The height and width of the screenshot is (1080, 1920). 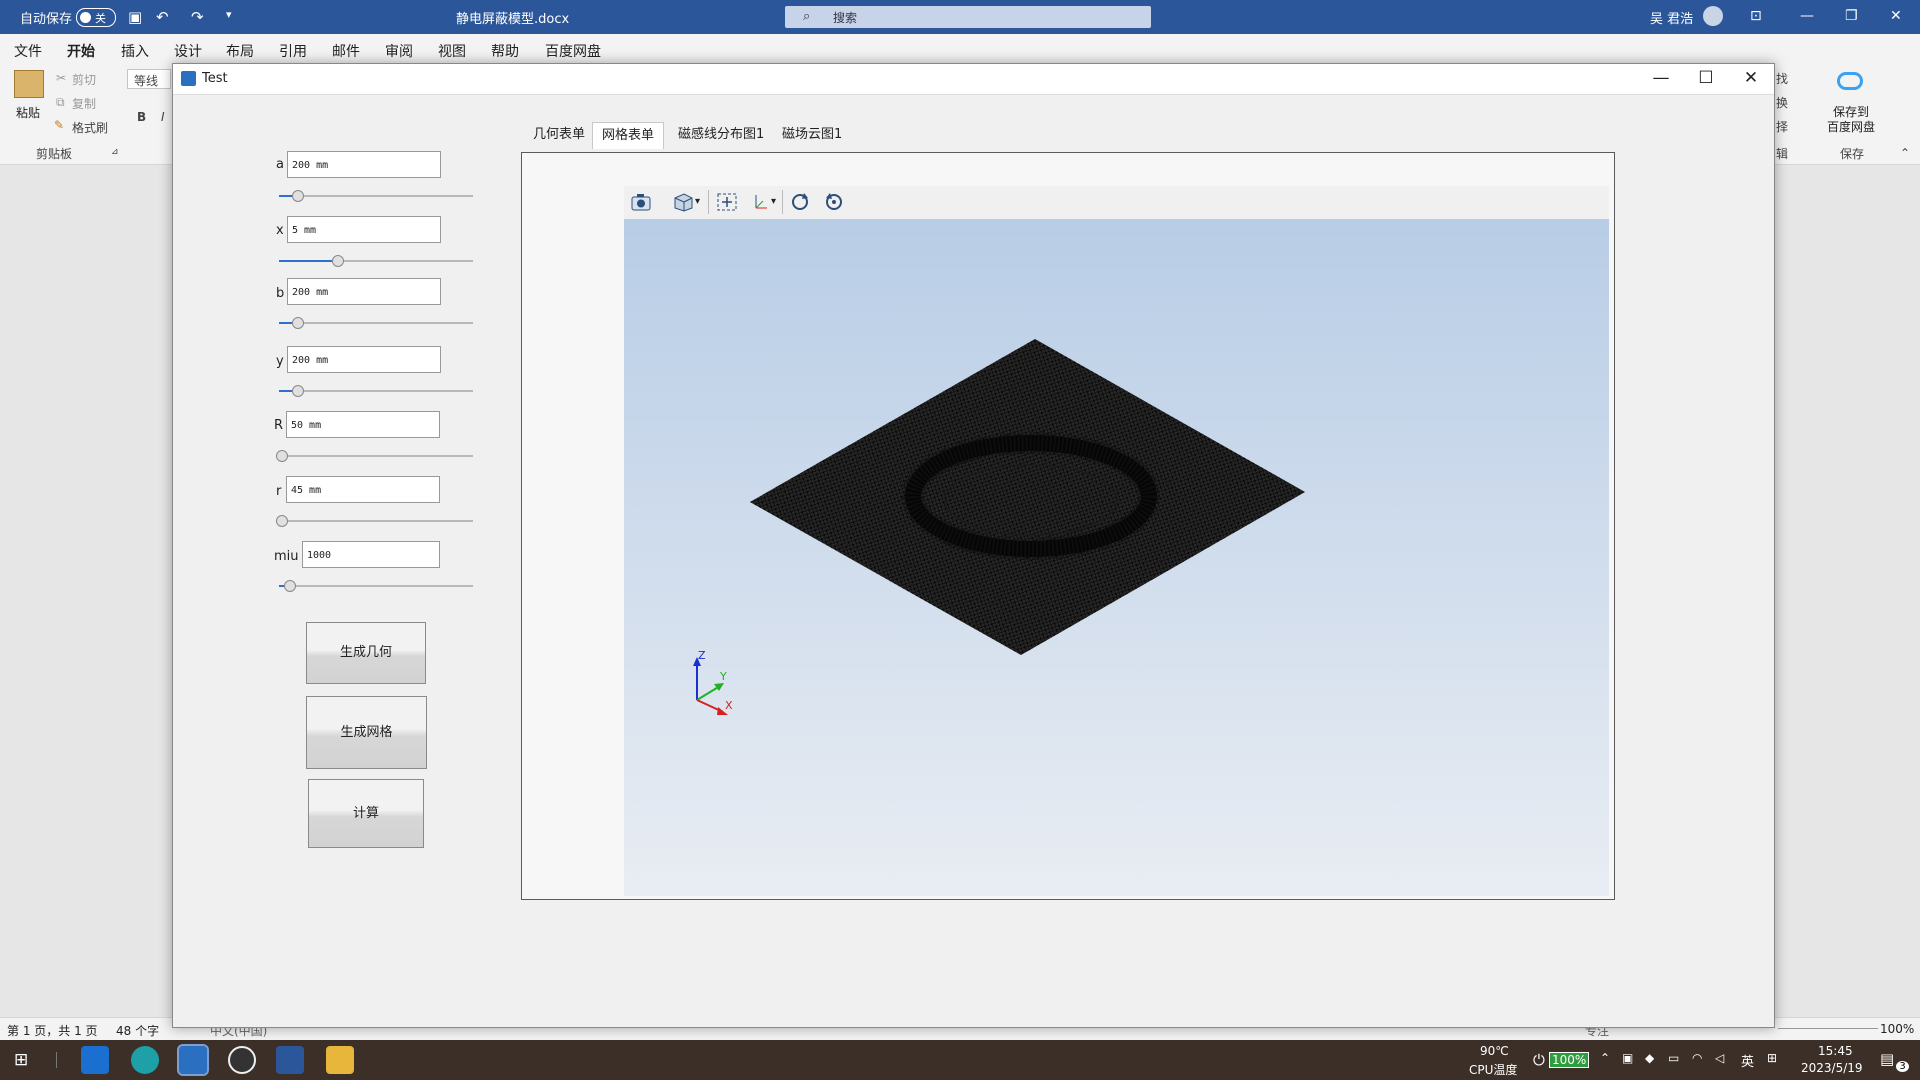 I want to click on generate-mesh-button: 生成网格, so click(x=366, y=732).